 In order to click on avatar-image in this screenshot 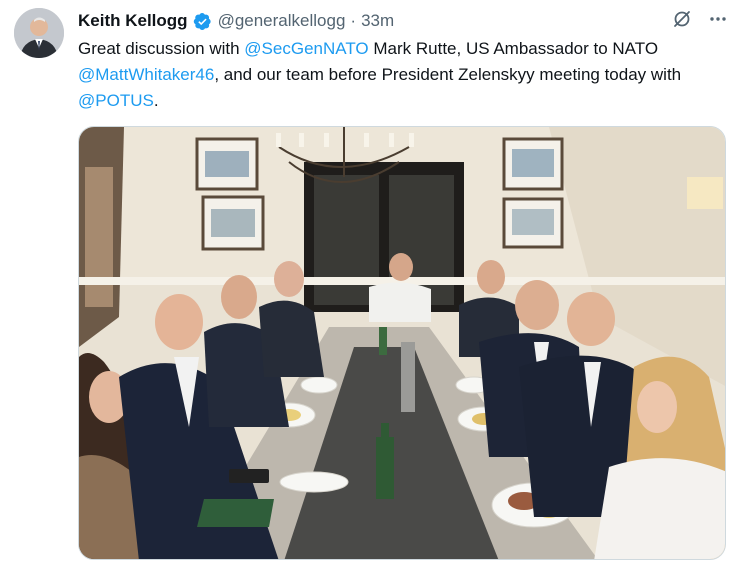, I will do `click(39, 33)`.